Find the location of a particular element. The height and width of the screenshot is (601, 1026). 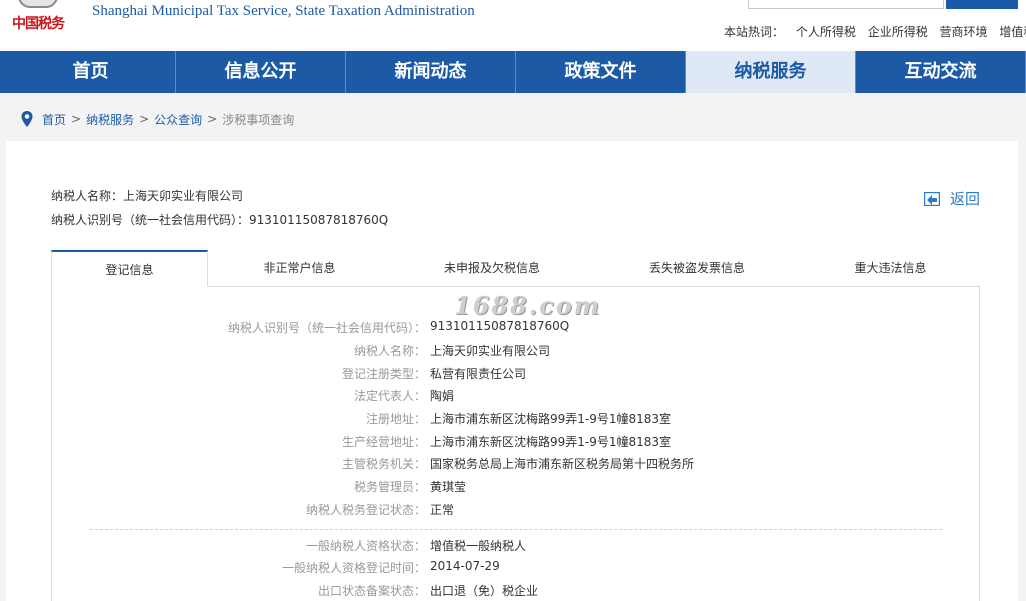

nav-item-home: 首页 is located at coordinates (87, 72).